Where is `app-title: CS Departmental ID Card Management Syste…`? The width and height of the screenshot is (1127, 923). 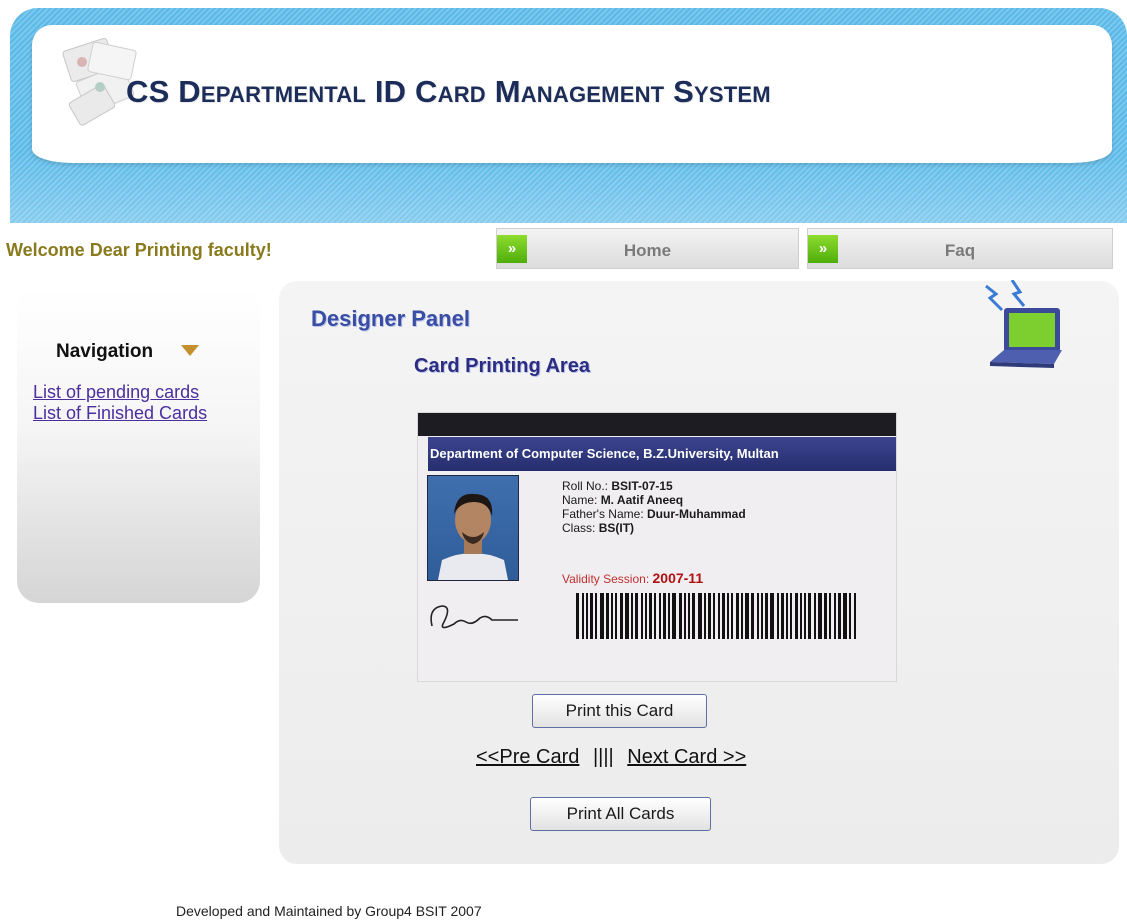 app-title: CS Departmental ID Card Management Syste… is located at coordinates (448, 91).